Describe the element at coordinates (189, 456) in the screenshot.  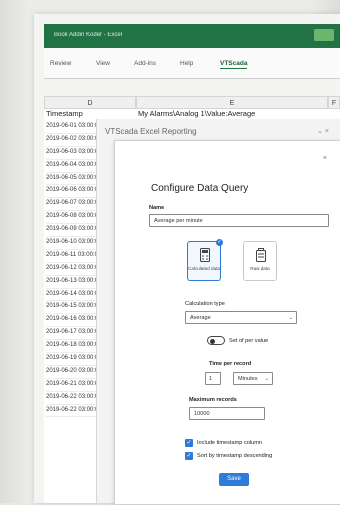
I see `sort-descending-checkbox: ✓` at that location.